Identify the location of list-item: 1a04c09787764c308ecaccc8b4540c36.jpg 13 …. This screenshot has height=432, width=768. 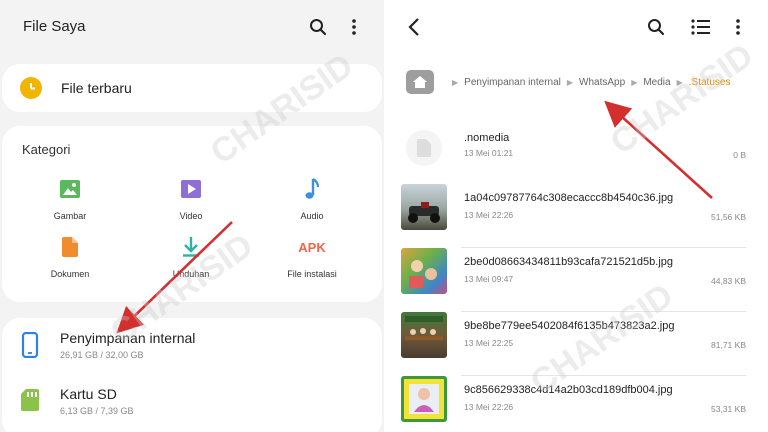
(576, 216).